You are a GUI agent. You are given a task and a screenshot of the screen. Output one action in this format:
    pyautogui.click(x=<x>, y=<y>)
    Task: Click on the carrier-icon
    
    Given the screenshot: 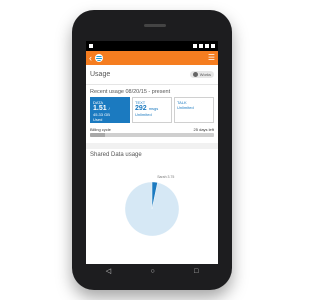 What is the action you would take?
    pyautogui.click(x=91, y=46)
    